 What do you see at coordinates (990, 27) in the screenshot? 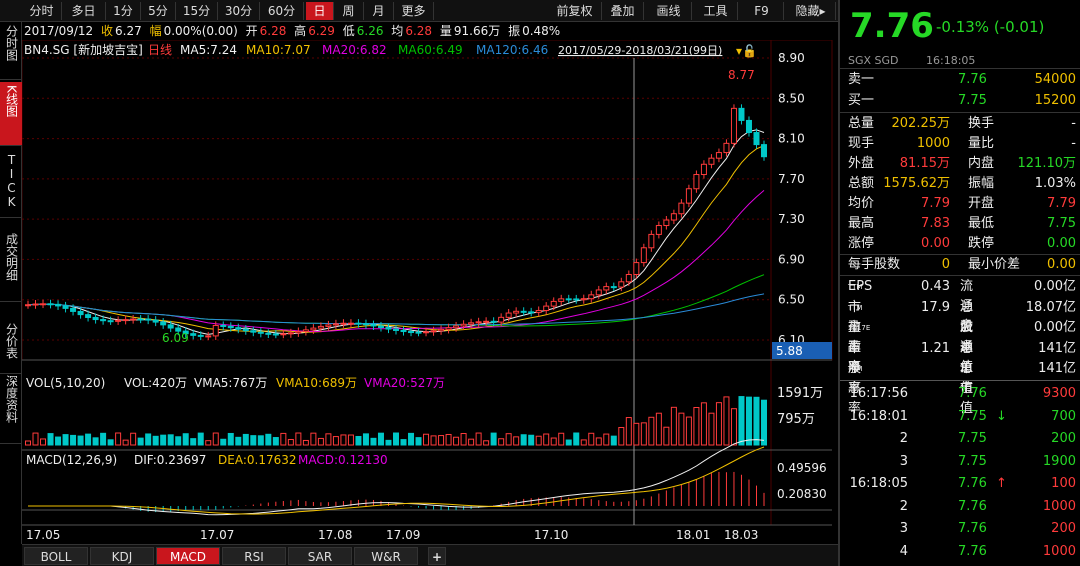
I see `price-change: -0.13% (-0.01)` at bounding box center [990, 27].